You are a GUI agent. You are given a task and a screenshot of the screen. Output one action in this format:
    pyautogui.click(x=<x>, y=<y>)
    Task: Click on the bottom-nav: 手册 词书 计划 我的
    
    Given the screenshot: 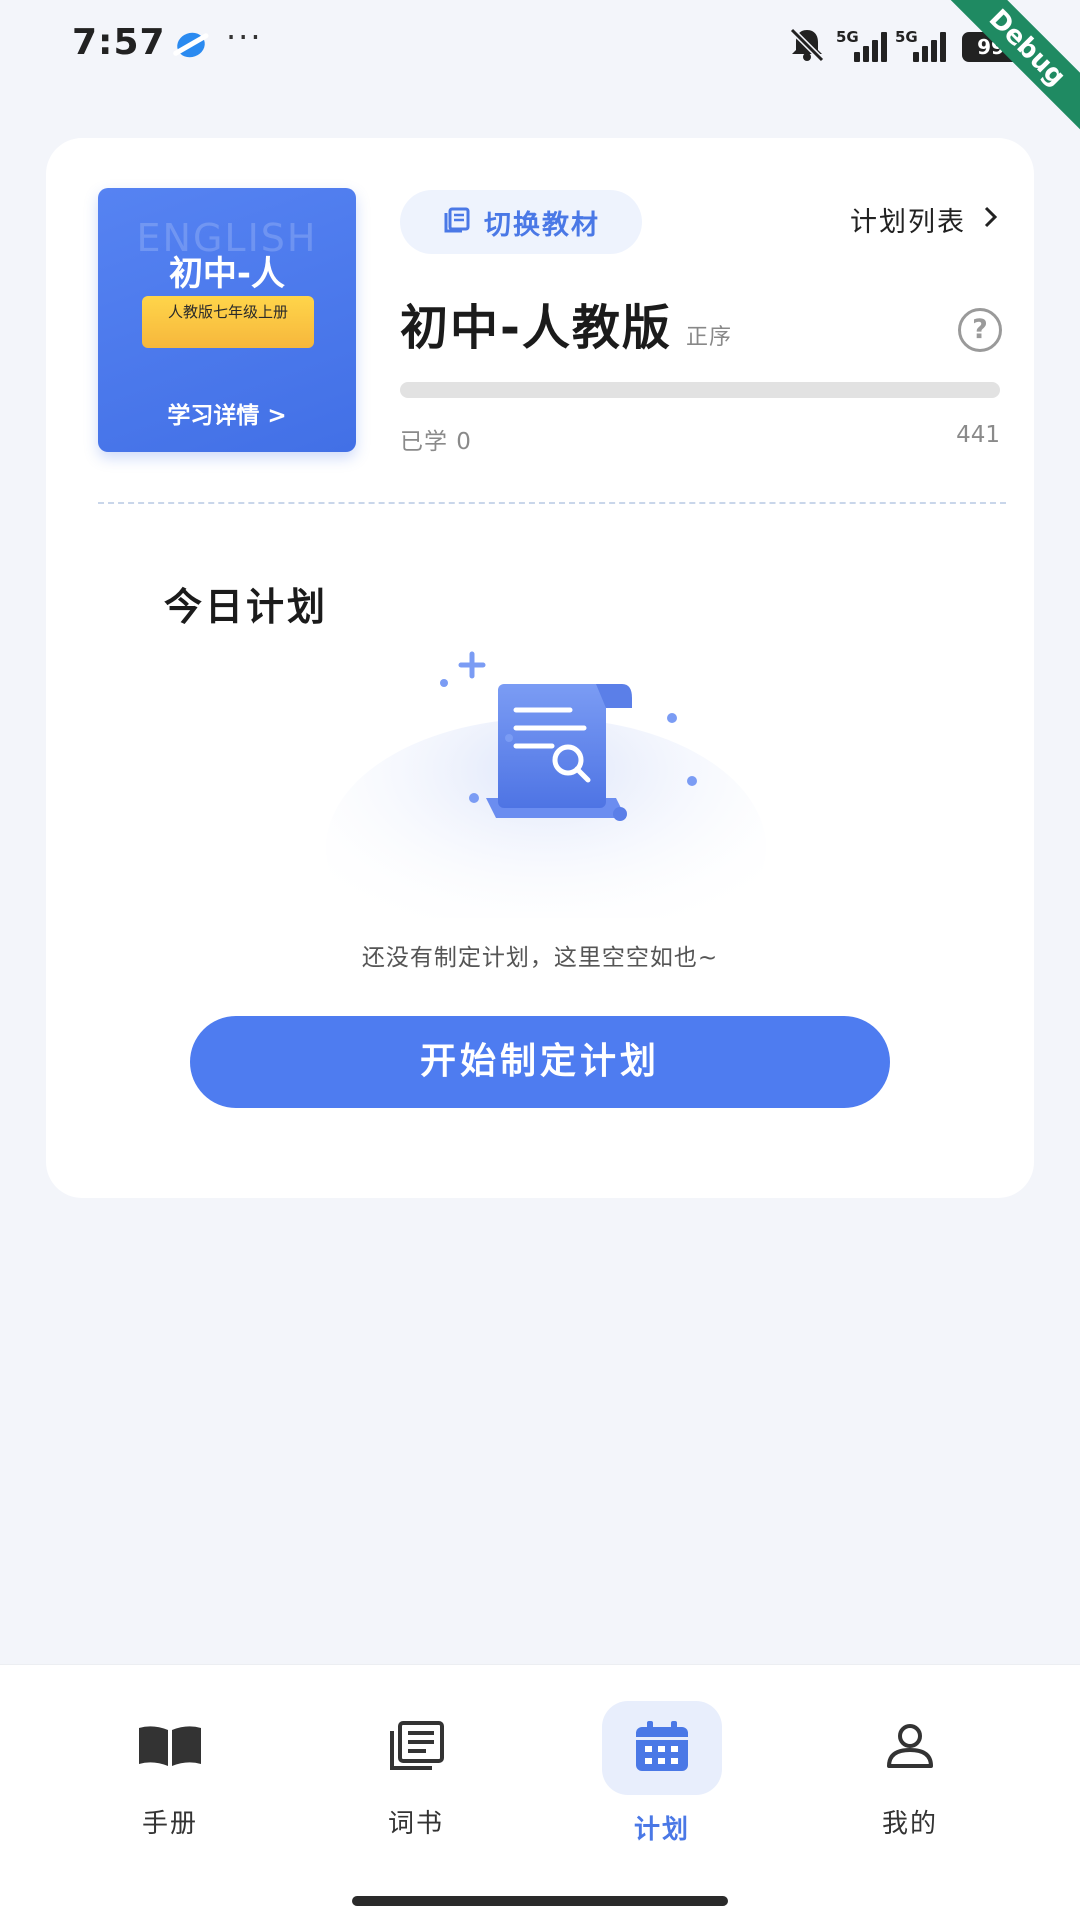 What is the action you would take?
    pyautogui.click(x=540, y=1792)
    